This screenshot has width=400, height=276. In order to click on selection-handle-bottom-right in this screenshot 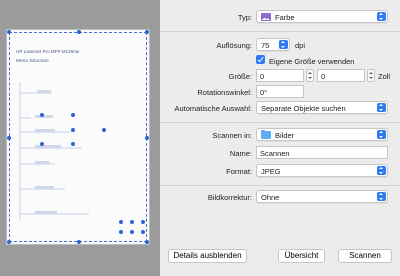, I will do `click(147, 242)`.